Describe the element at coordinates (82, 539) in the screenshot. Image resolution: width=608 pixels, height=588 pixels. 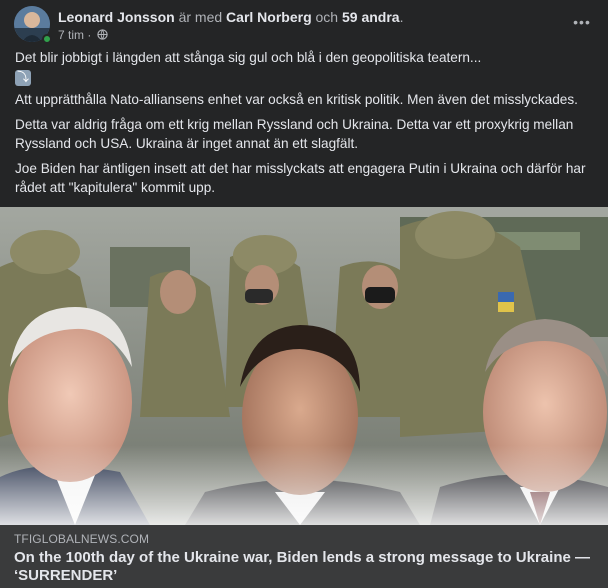
I see `link-domain: TFIGLOBALNEWS.COM` at that location.